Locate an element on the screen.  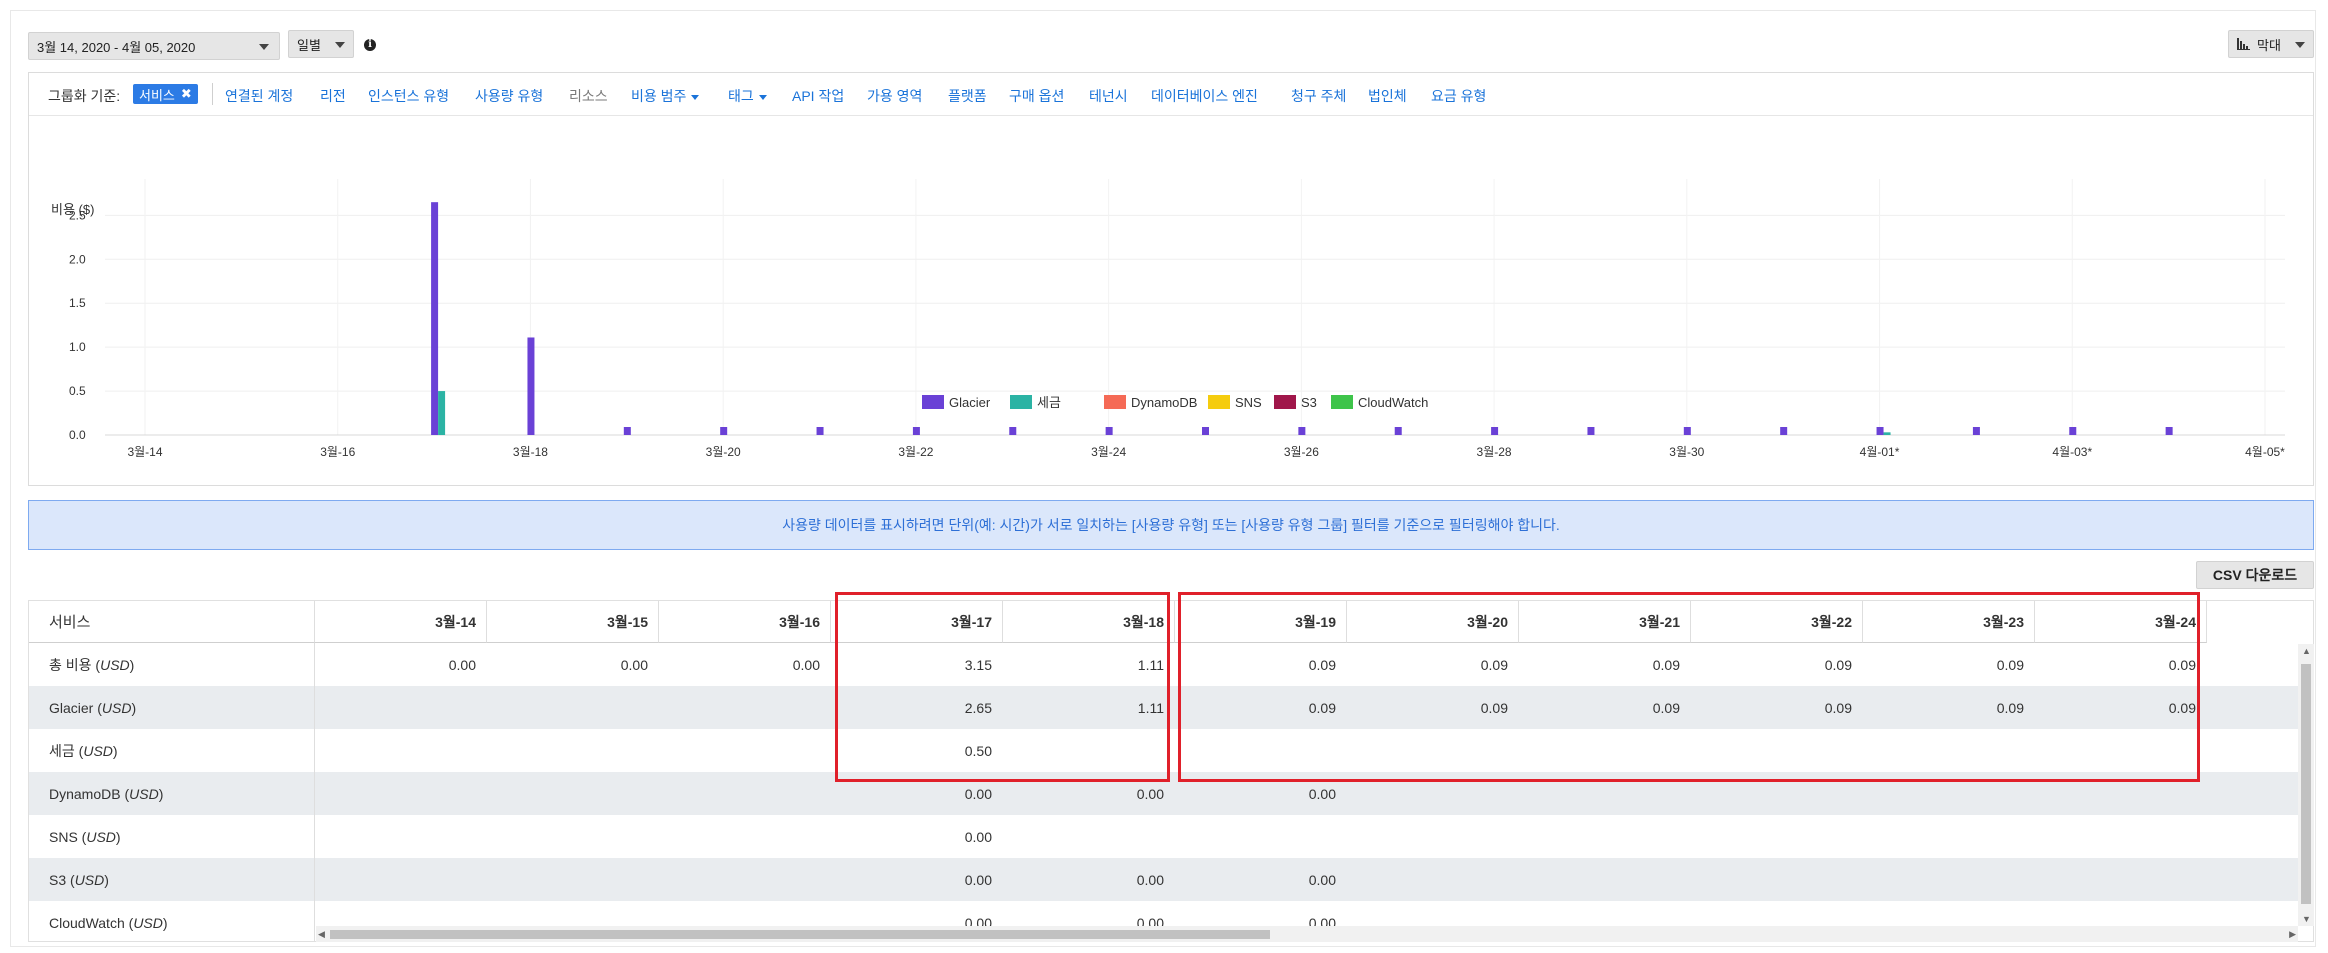
horizontal-scrollbar: ◀ ▶ is located at coordinates (1307, 934).